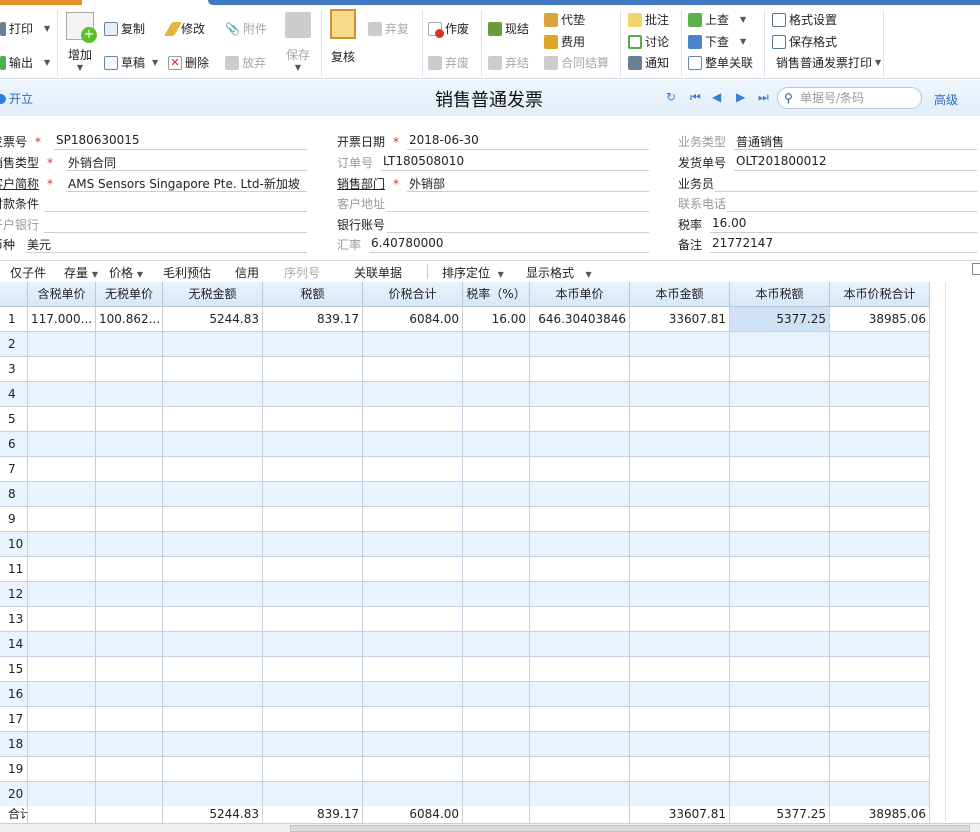  I want to click on grid-cell: 11, so click(14, 569).